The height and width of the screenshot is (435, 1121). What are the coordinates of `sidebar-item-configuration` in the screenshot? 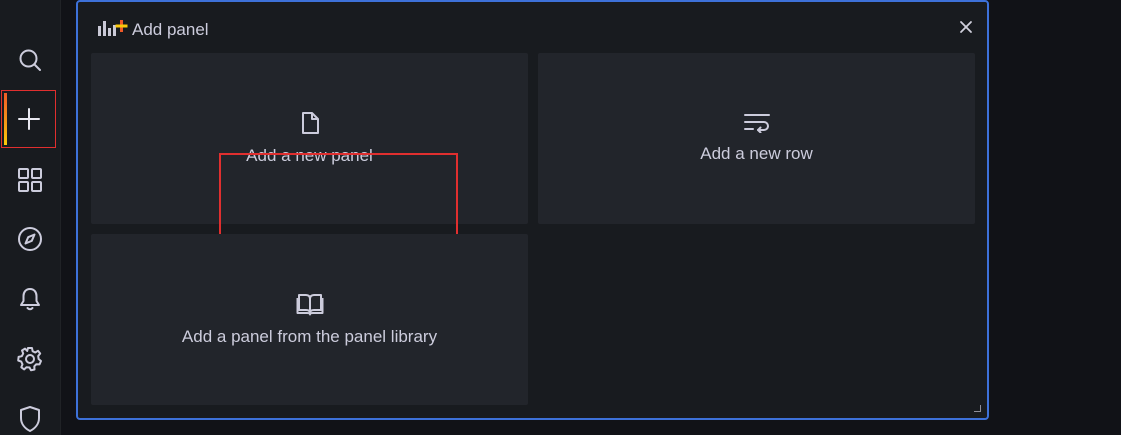 It's located at (30, 359).